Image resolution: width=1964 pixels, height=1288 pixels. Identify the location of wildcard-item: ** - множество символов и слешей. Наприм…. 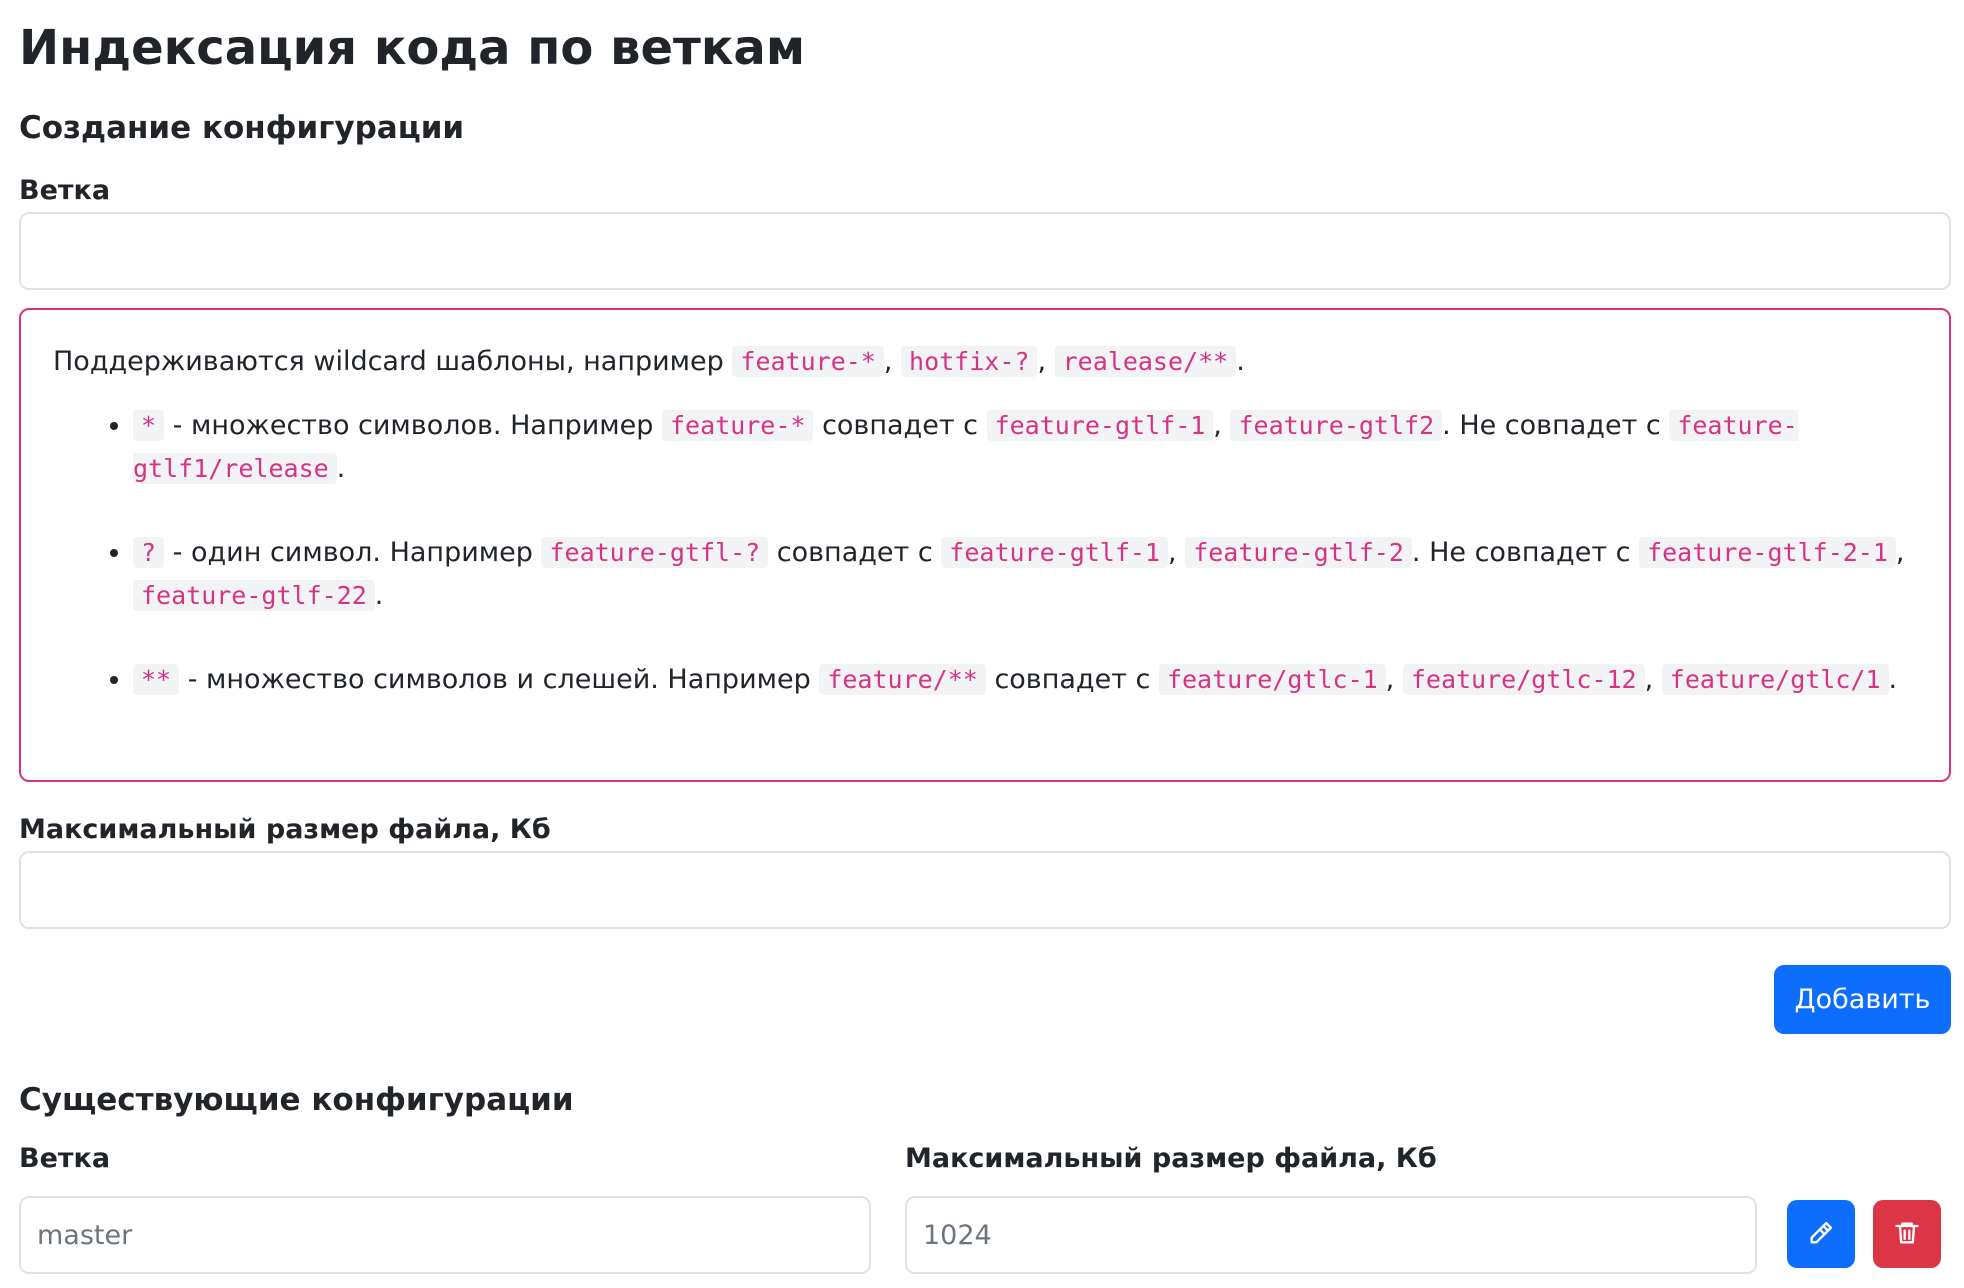
(1026, 679).